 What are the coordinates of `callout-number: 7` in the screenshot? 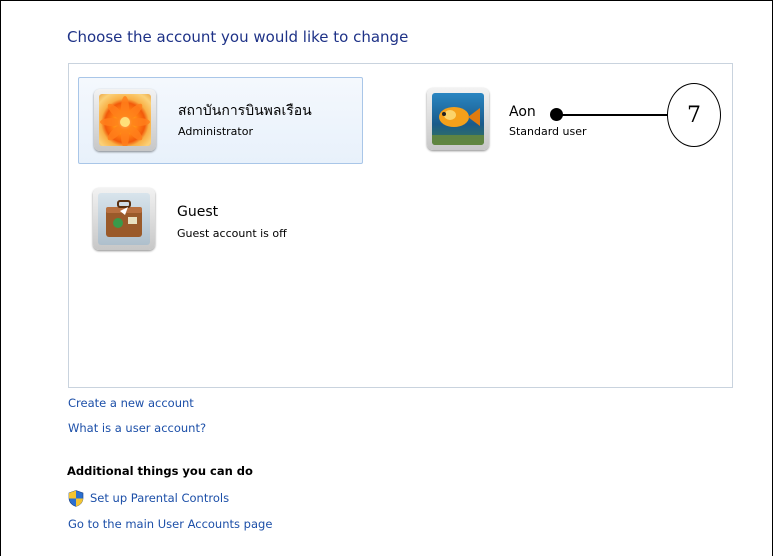 It's located at (694, 115).